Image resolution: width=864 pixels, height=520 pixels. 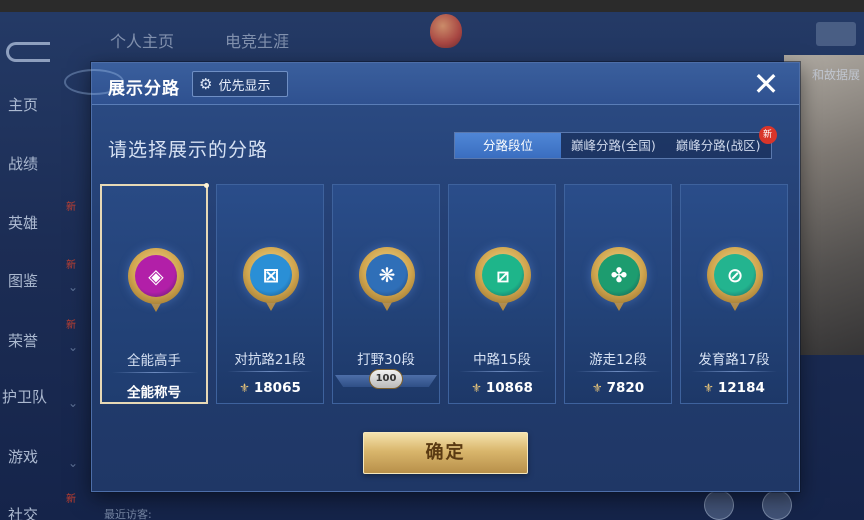 What do you see at coordinates (718, 145) in the screenshot?
I see `tab-peak-region-label: 巅峰分路(战区)` at bounding box center [718, 145].